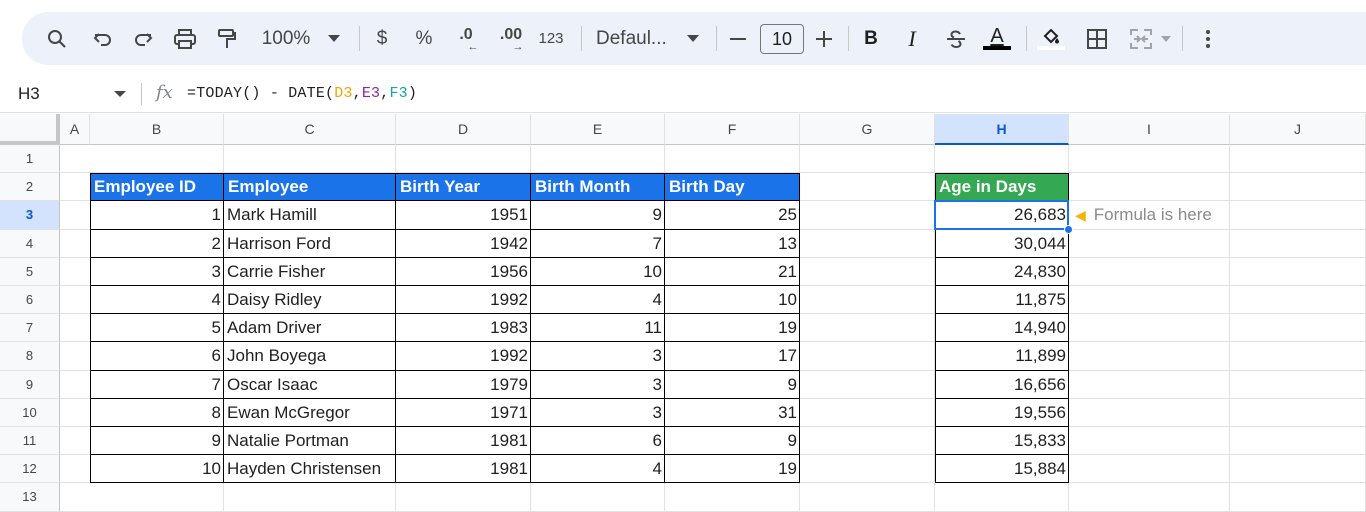  I want to click on fill-handle, so click(1068, 229).